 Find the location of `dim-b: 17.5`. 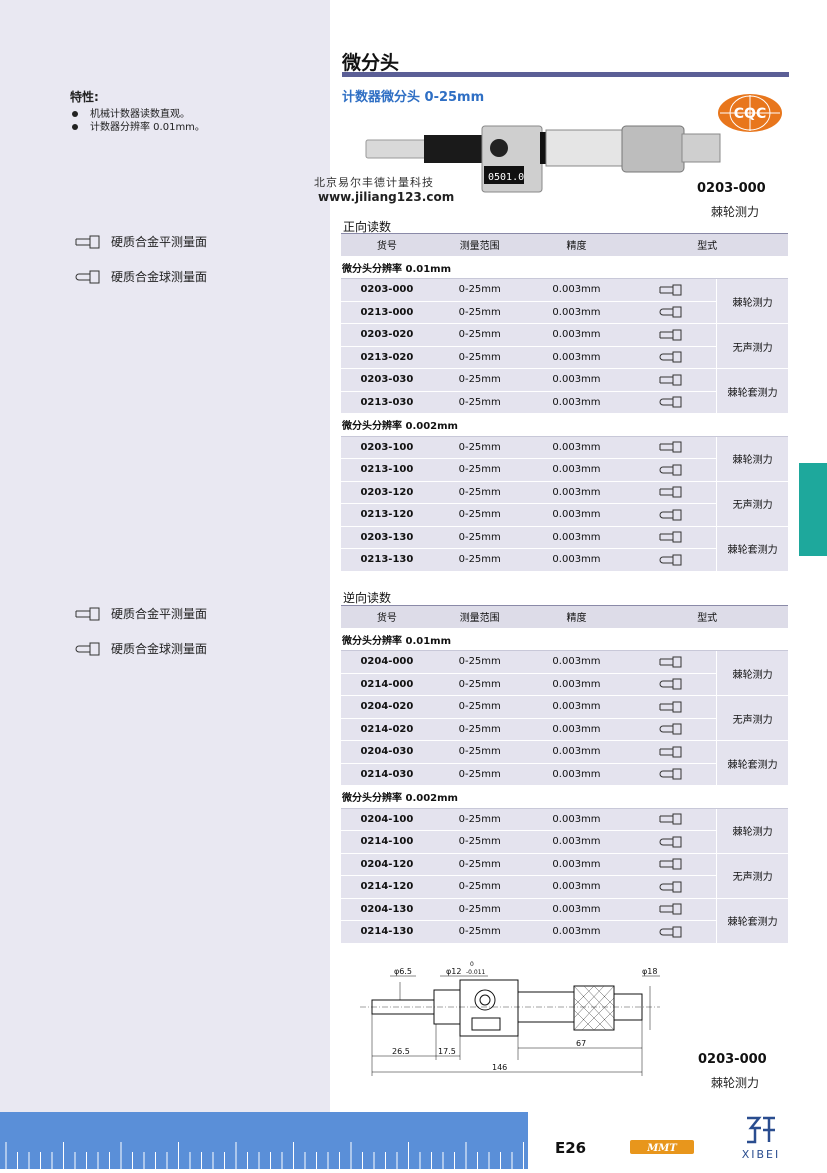

dim-b: 17.5 is located at coordinates (447, 1051).